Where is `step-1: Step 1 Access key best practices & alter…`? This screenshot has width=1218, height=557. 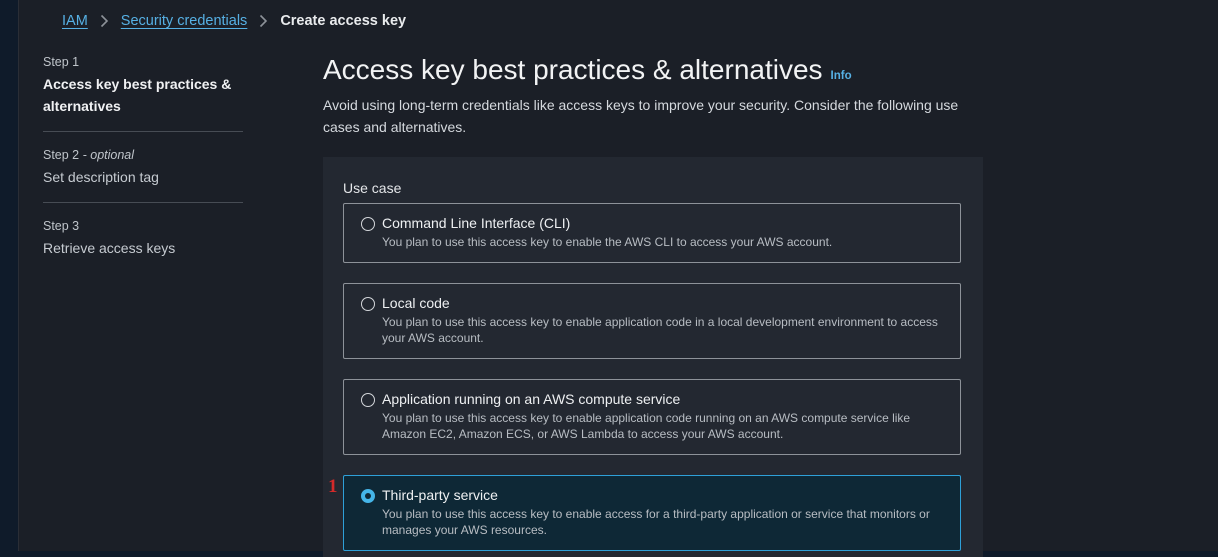
step-1: Step 1 Access key best practices & alter… is located at coordinates (143, 92).